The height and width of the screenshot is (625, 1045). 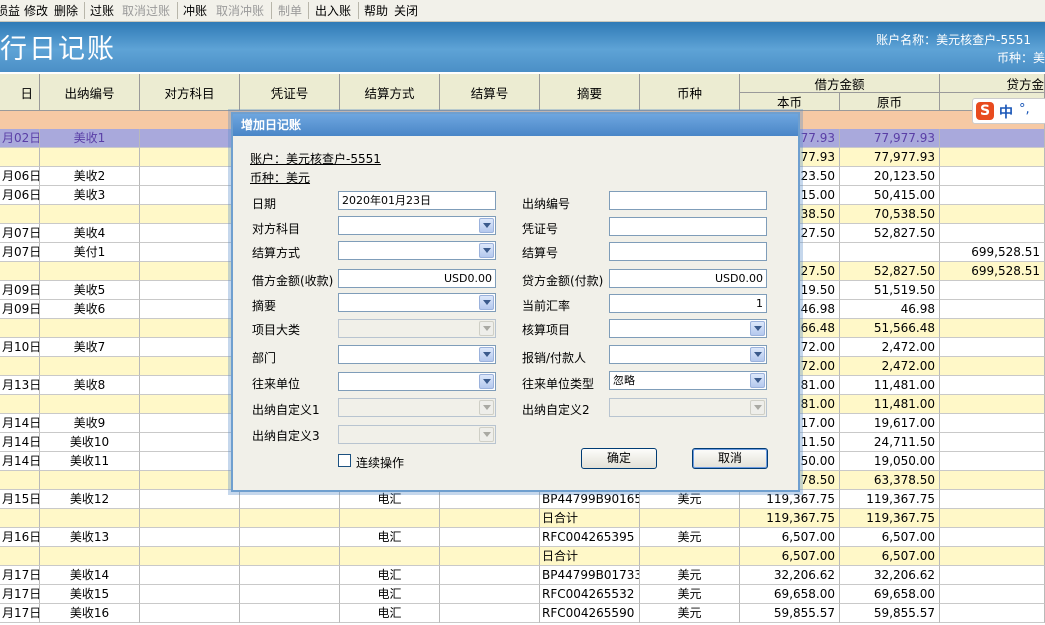 What do you see at coordinates (20, 138) in the screenshot?
I see `cell-date: 月02日` at bounding box center [20, 138].